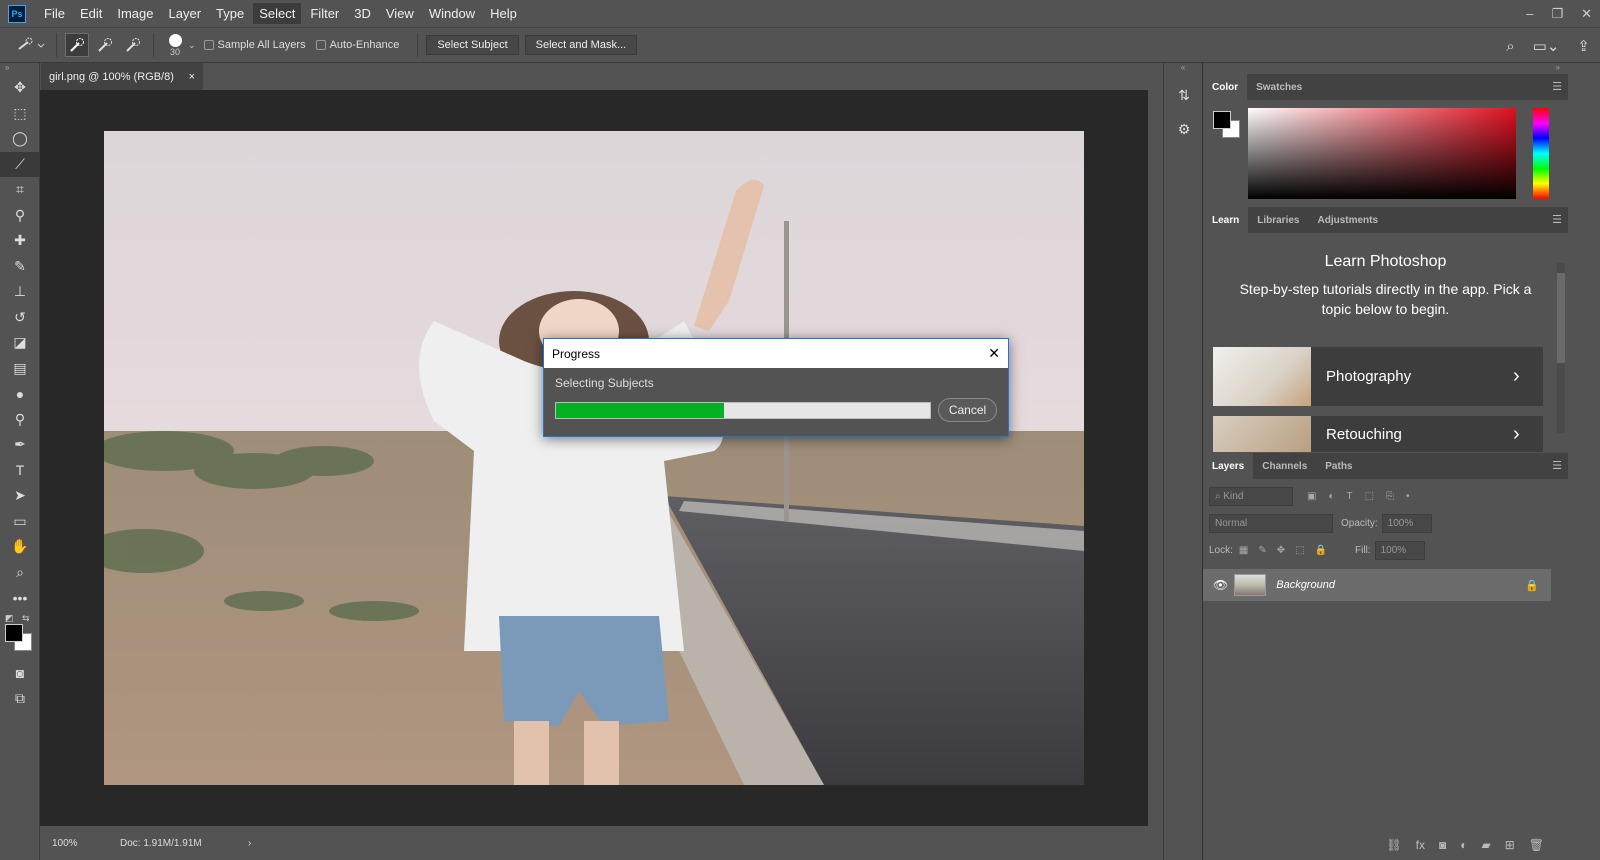 Image resolution: width=1600 pixels, height=860 pixels. What do you see at coordinates (230, 13) in the screenshot?
I see `menu-type: Type` at bounding box center [230, 13].